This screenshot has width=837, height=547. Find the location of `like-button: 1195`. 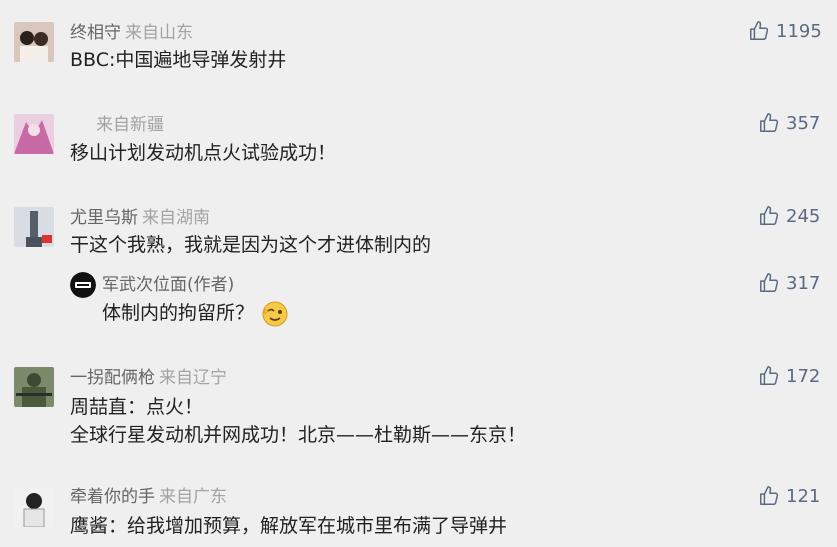

like-button: 1195 is located at coordinates (785, 31).